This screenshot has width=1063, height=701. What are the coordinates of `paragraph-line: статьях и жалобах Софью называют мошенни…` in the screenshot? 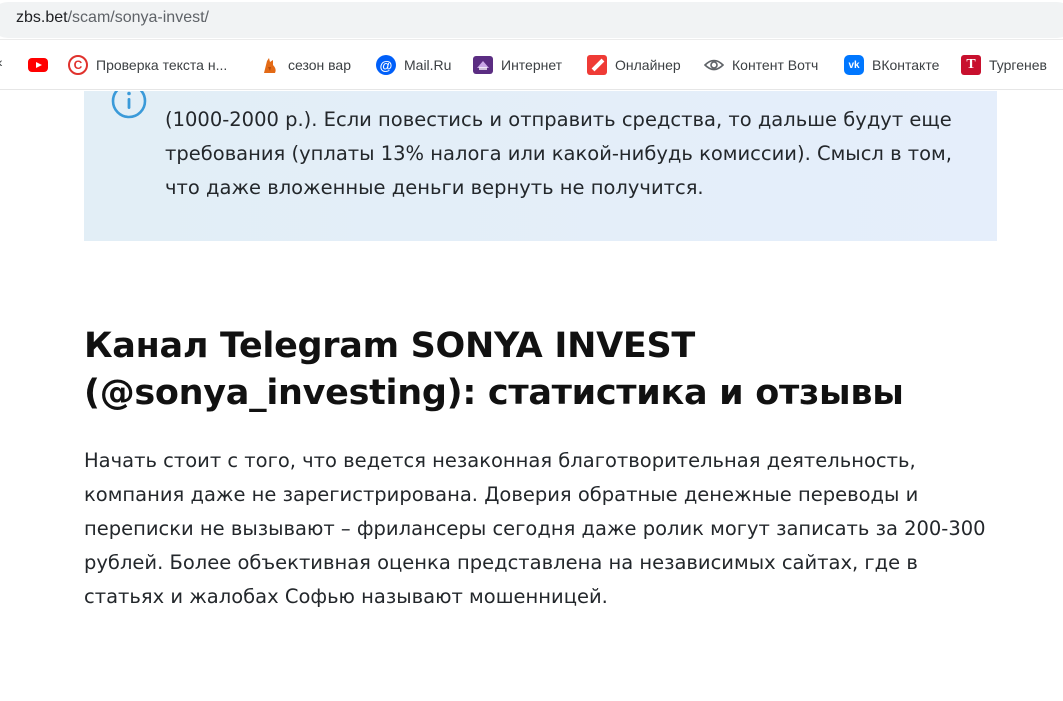 It's located at (346, 596).